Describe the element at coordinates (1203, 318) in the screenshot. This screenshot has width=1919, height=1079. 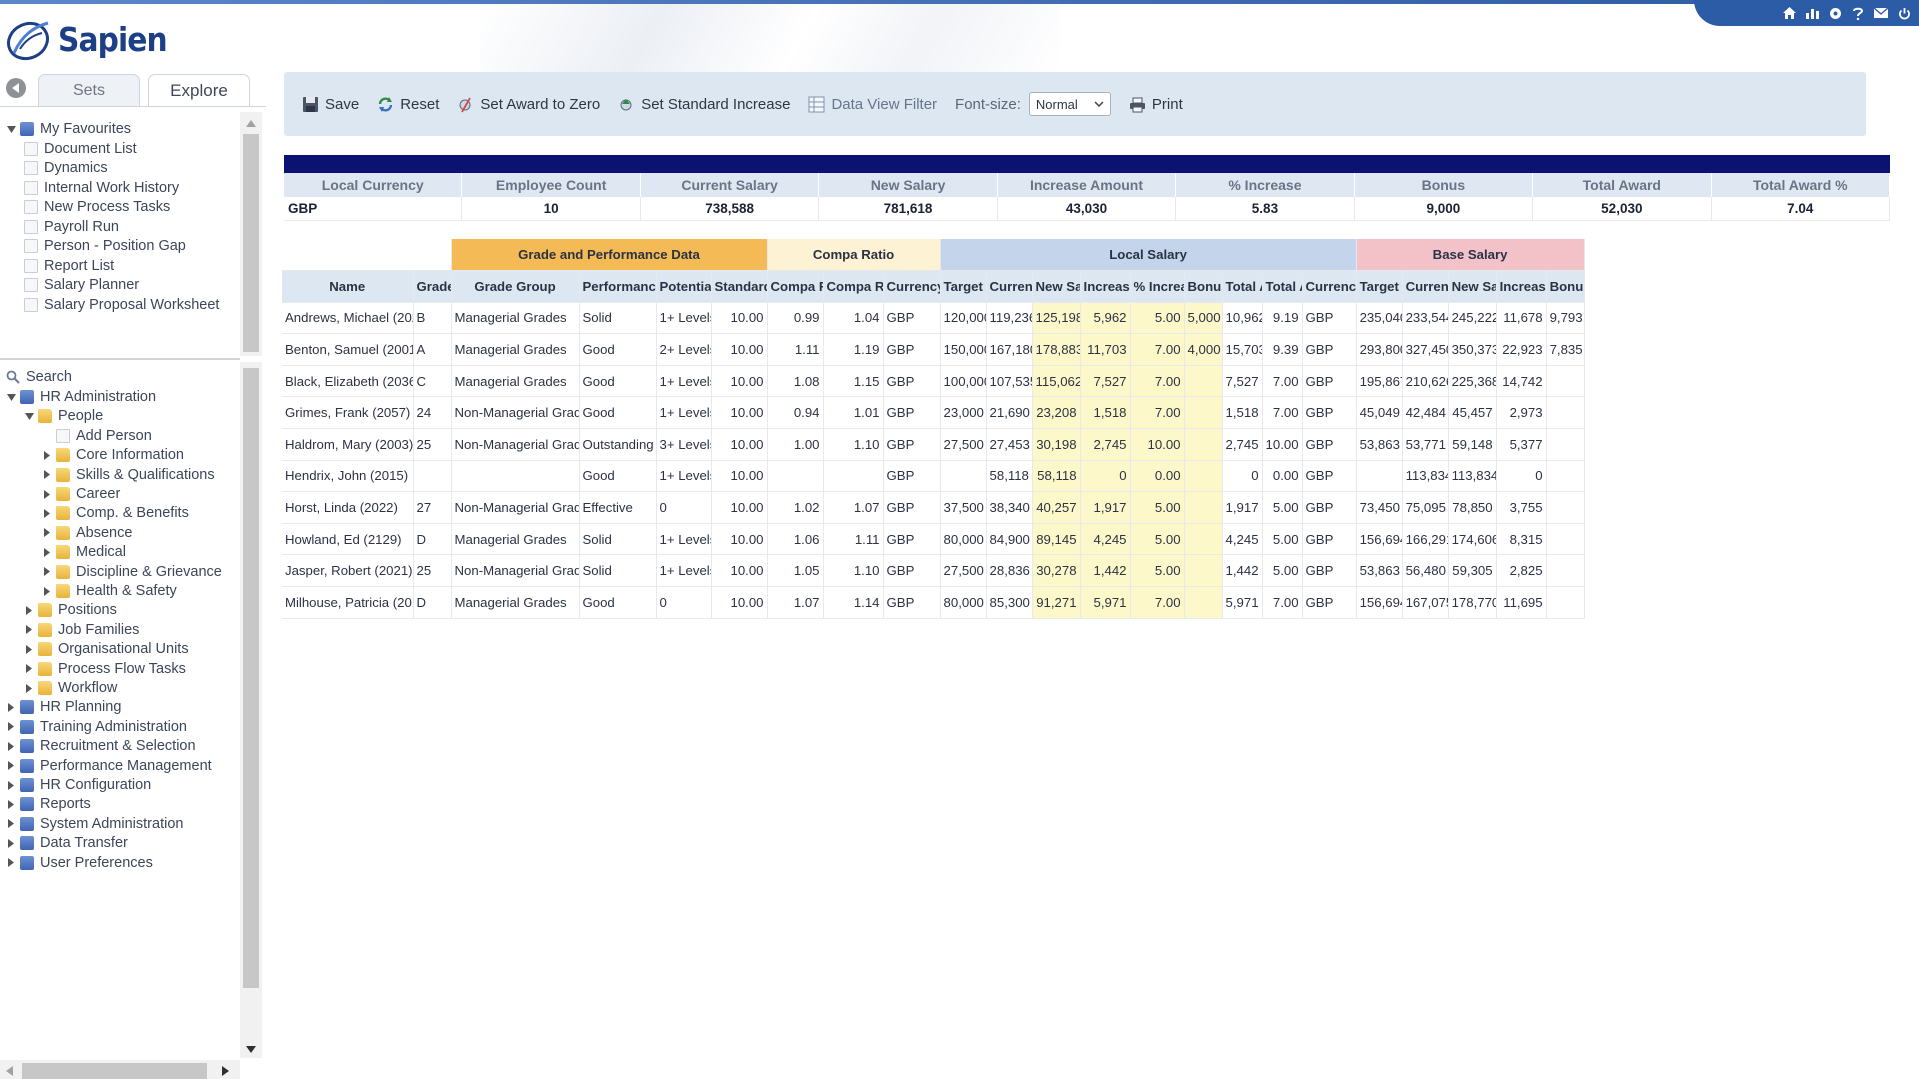
I see `editable-cell: 5,000` at that location.